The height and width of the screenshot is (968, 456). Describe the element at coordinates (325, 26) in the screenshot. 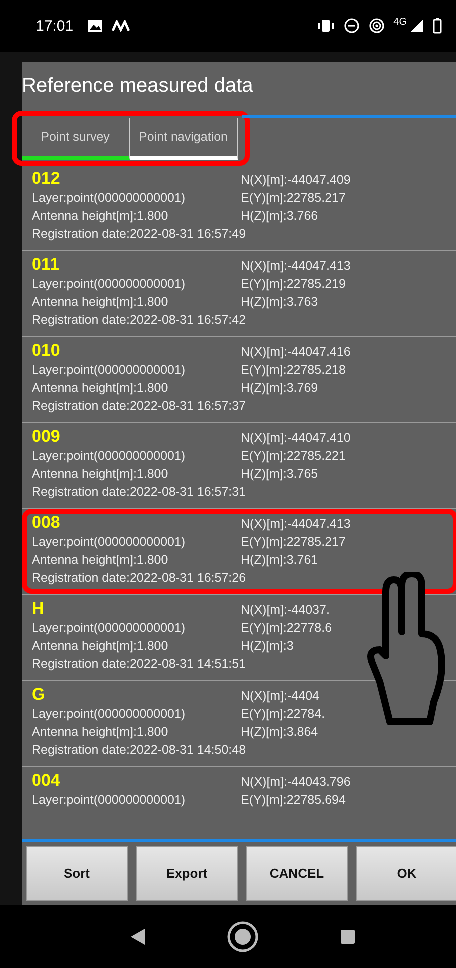

I see `vibrate-icon` at that location.